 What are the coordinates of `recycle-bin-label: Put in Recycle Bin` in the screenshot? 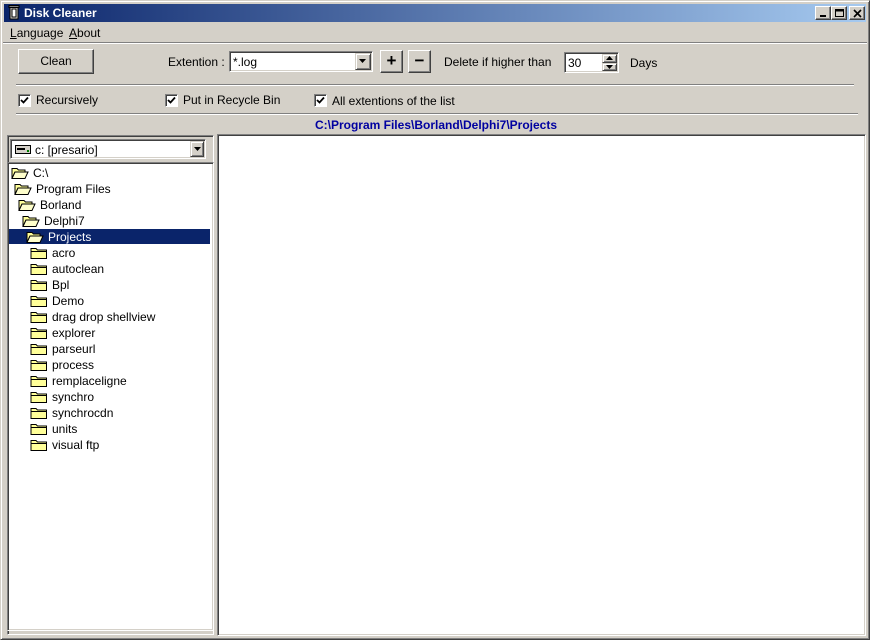 It's located at (232, 100).